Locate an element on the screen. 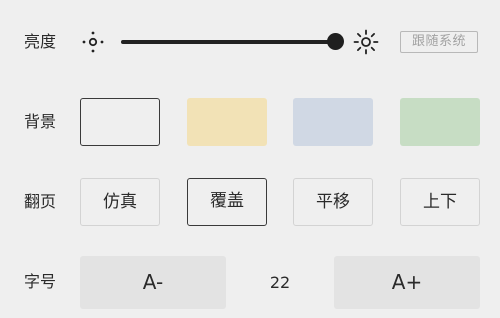  sun-large-icon is located at coordinates (366, 42).